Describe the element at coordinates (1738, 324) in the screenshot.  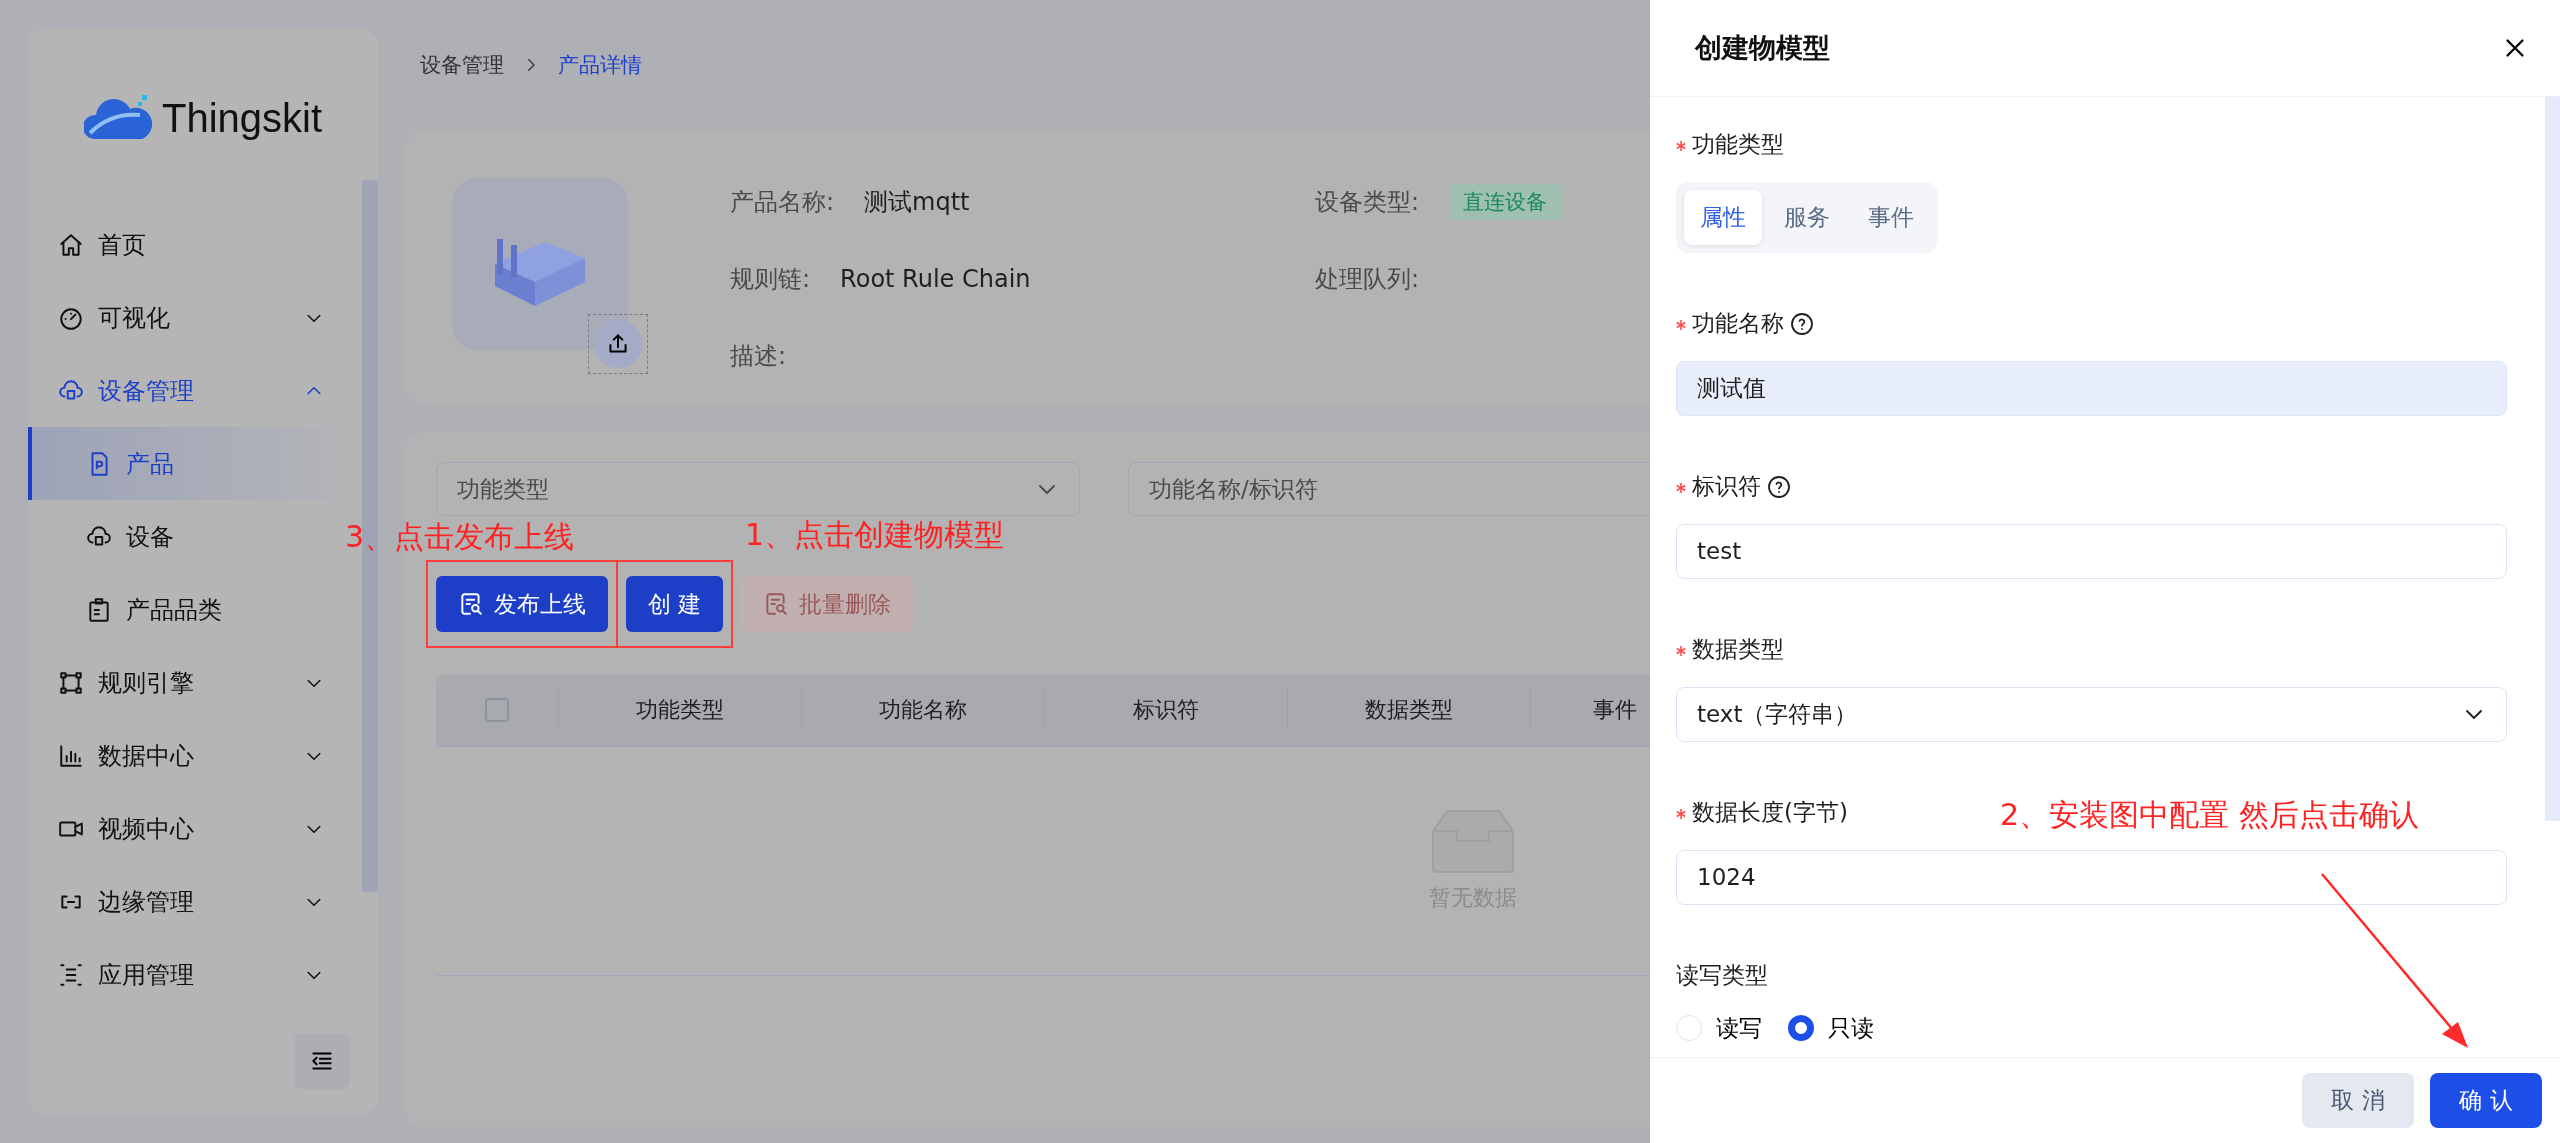
I see `field-label: 功能名称` at that location.